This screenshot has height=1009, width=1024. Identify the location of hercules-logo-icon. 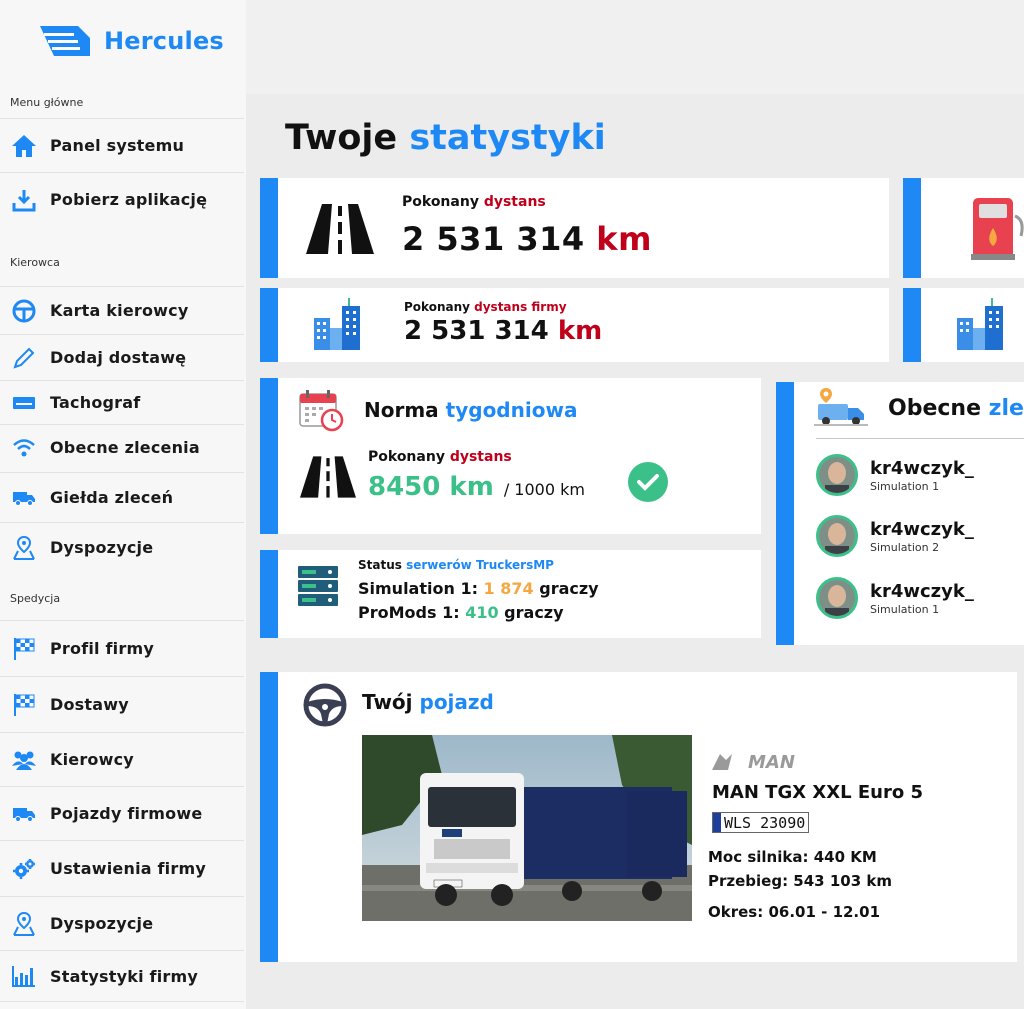
(65, 41).